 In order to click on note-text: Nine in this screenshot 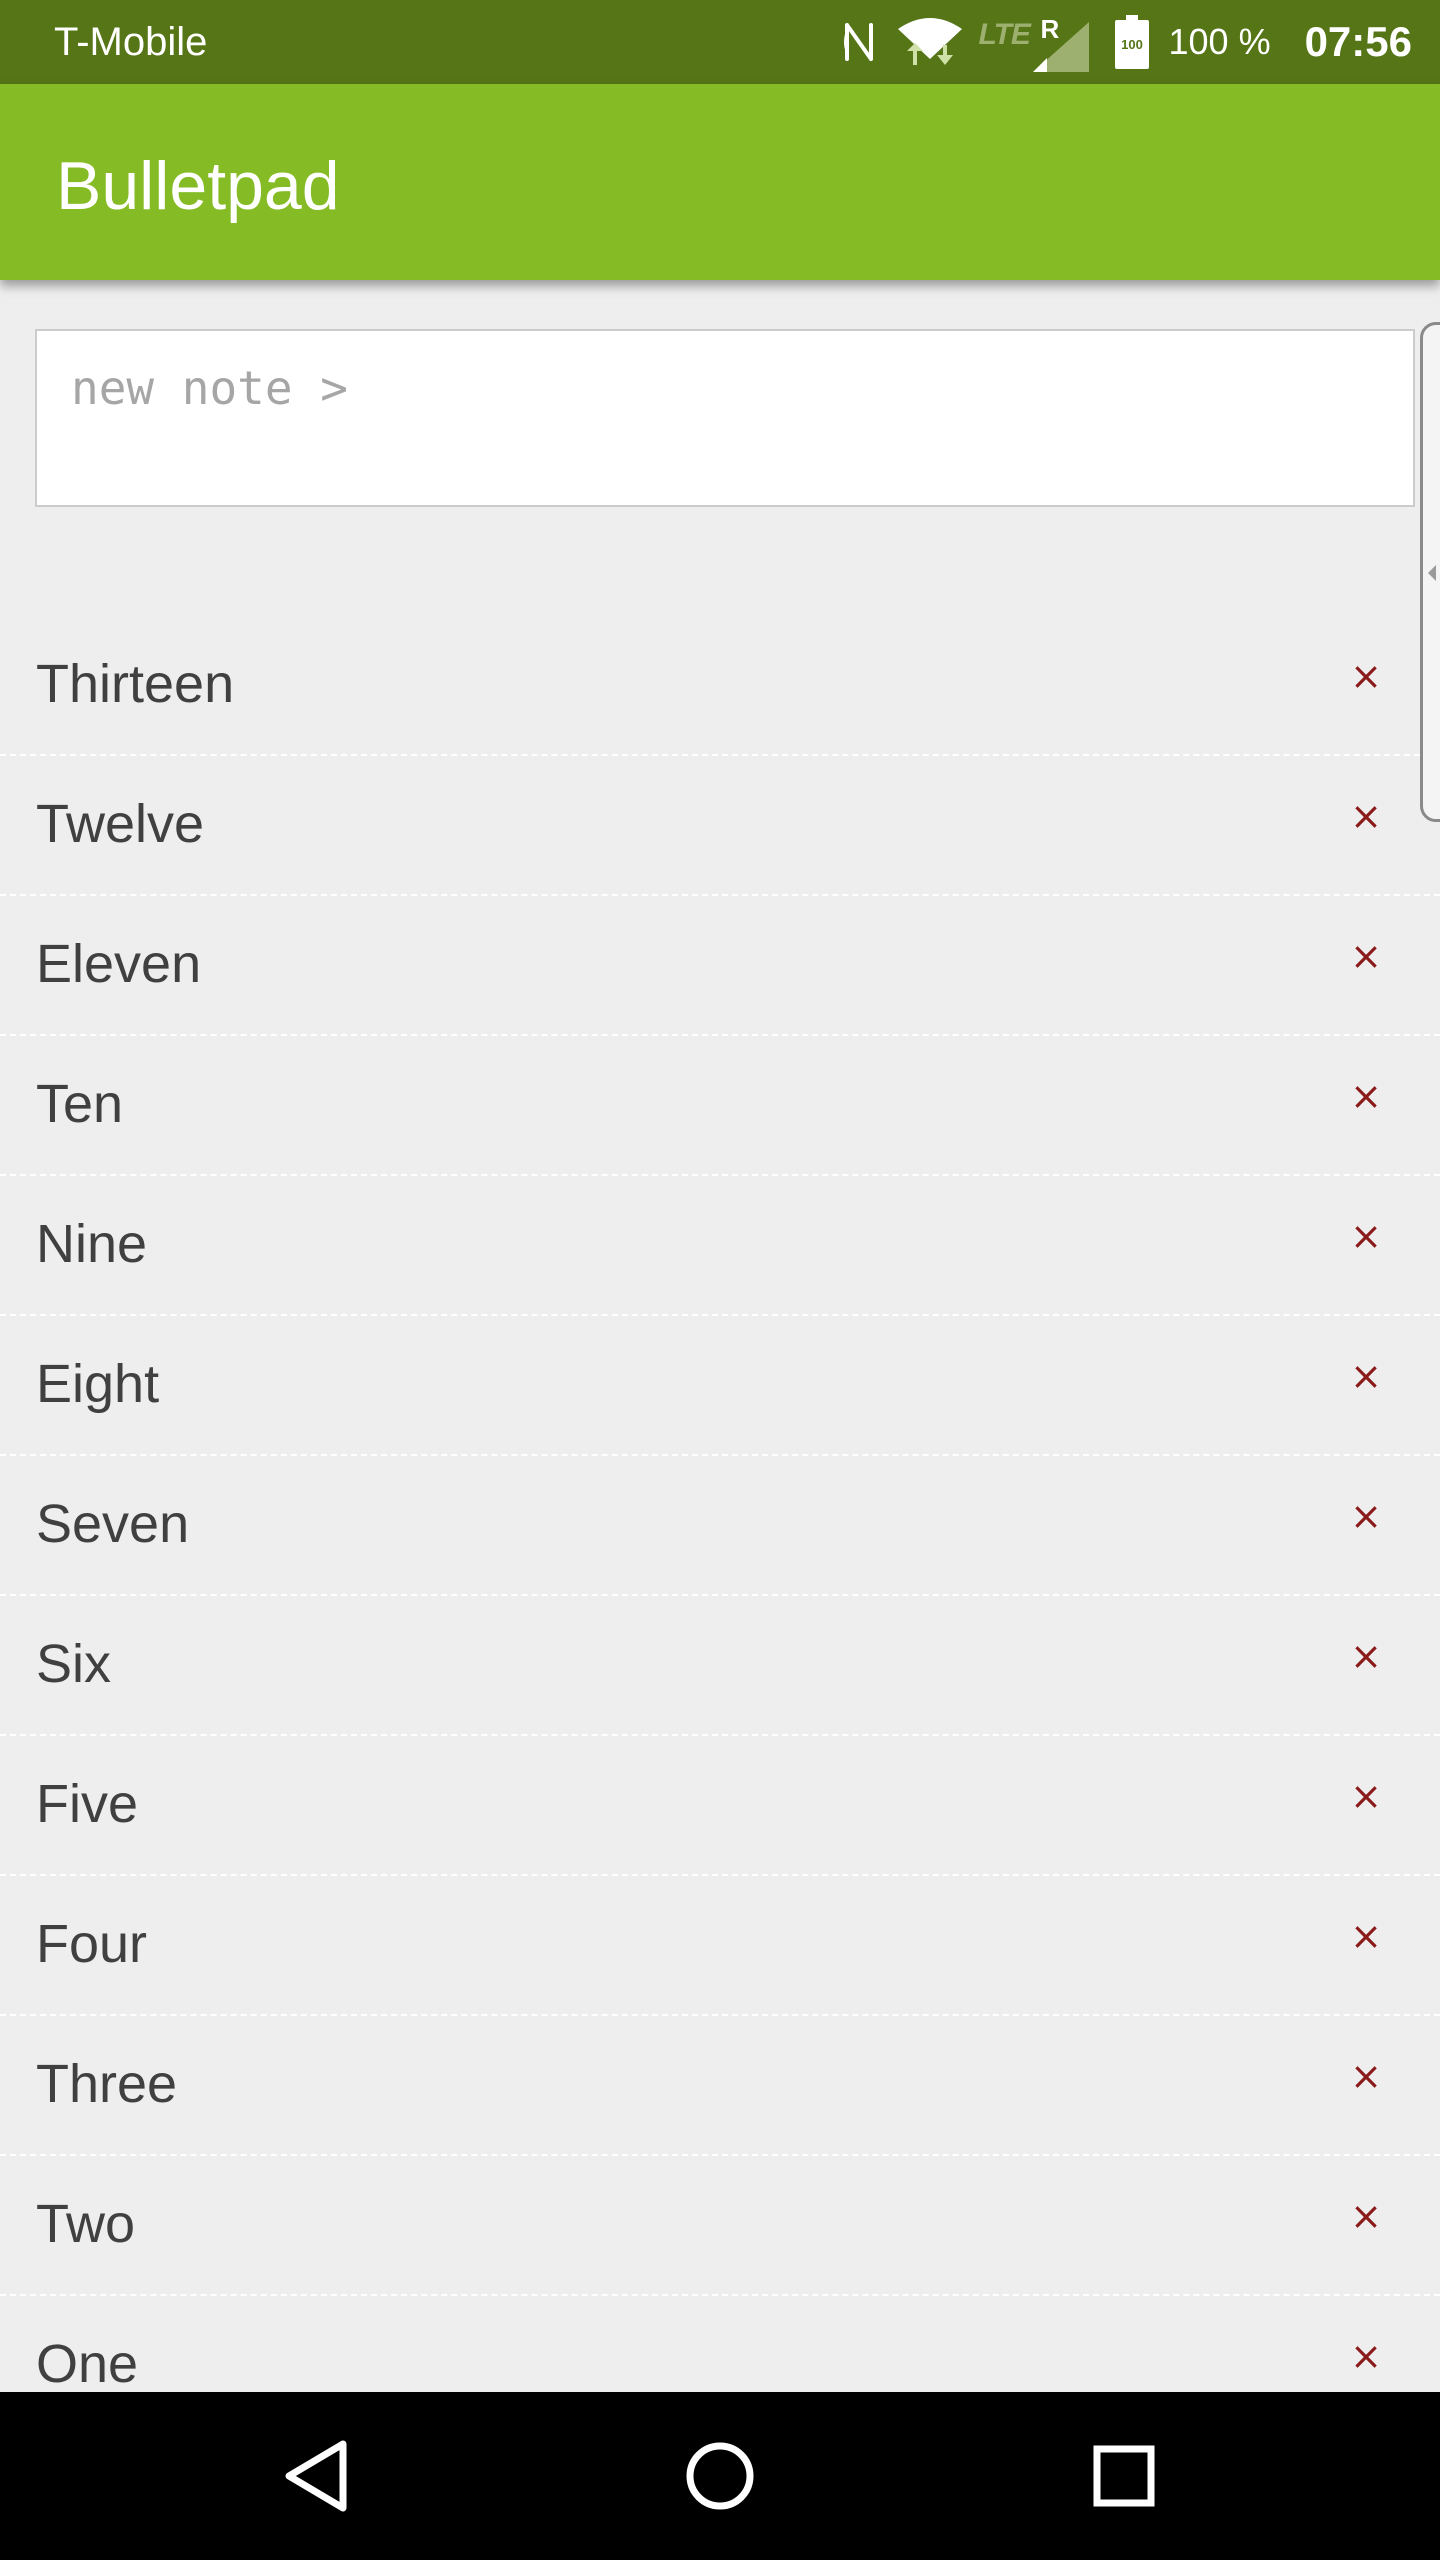, I will do `click(92, 1244)`.